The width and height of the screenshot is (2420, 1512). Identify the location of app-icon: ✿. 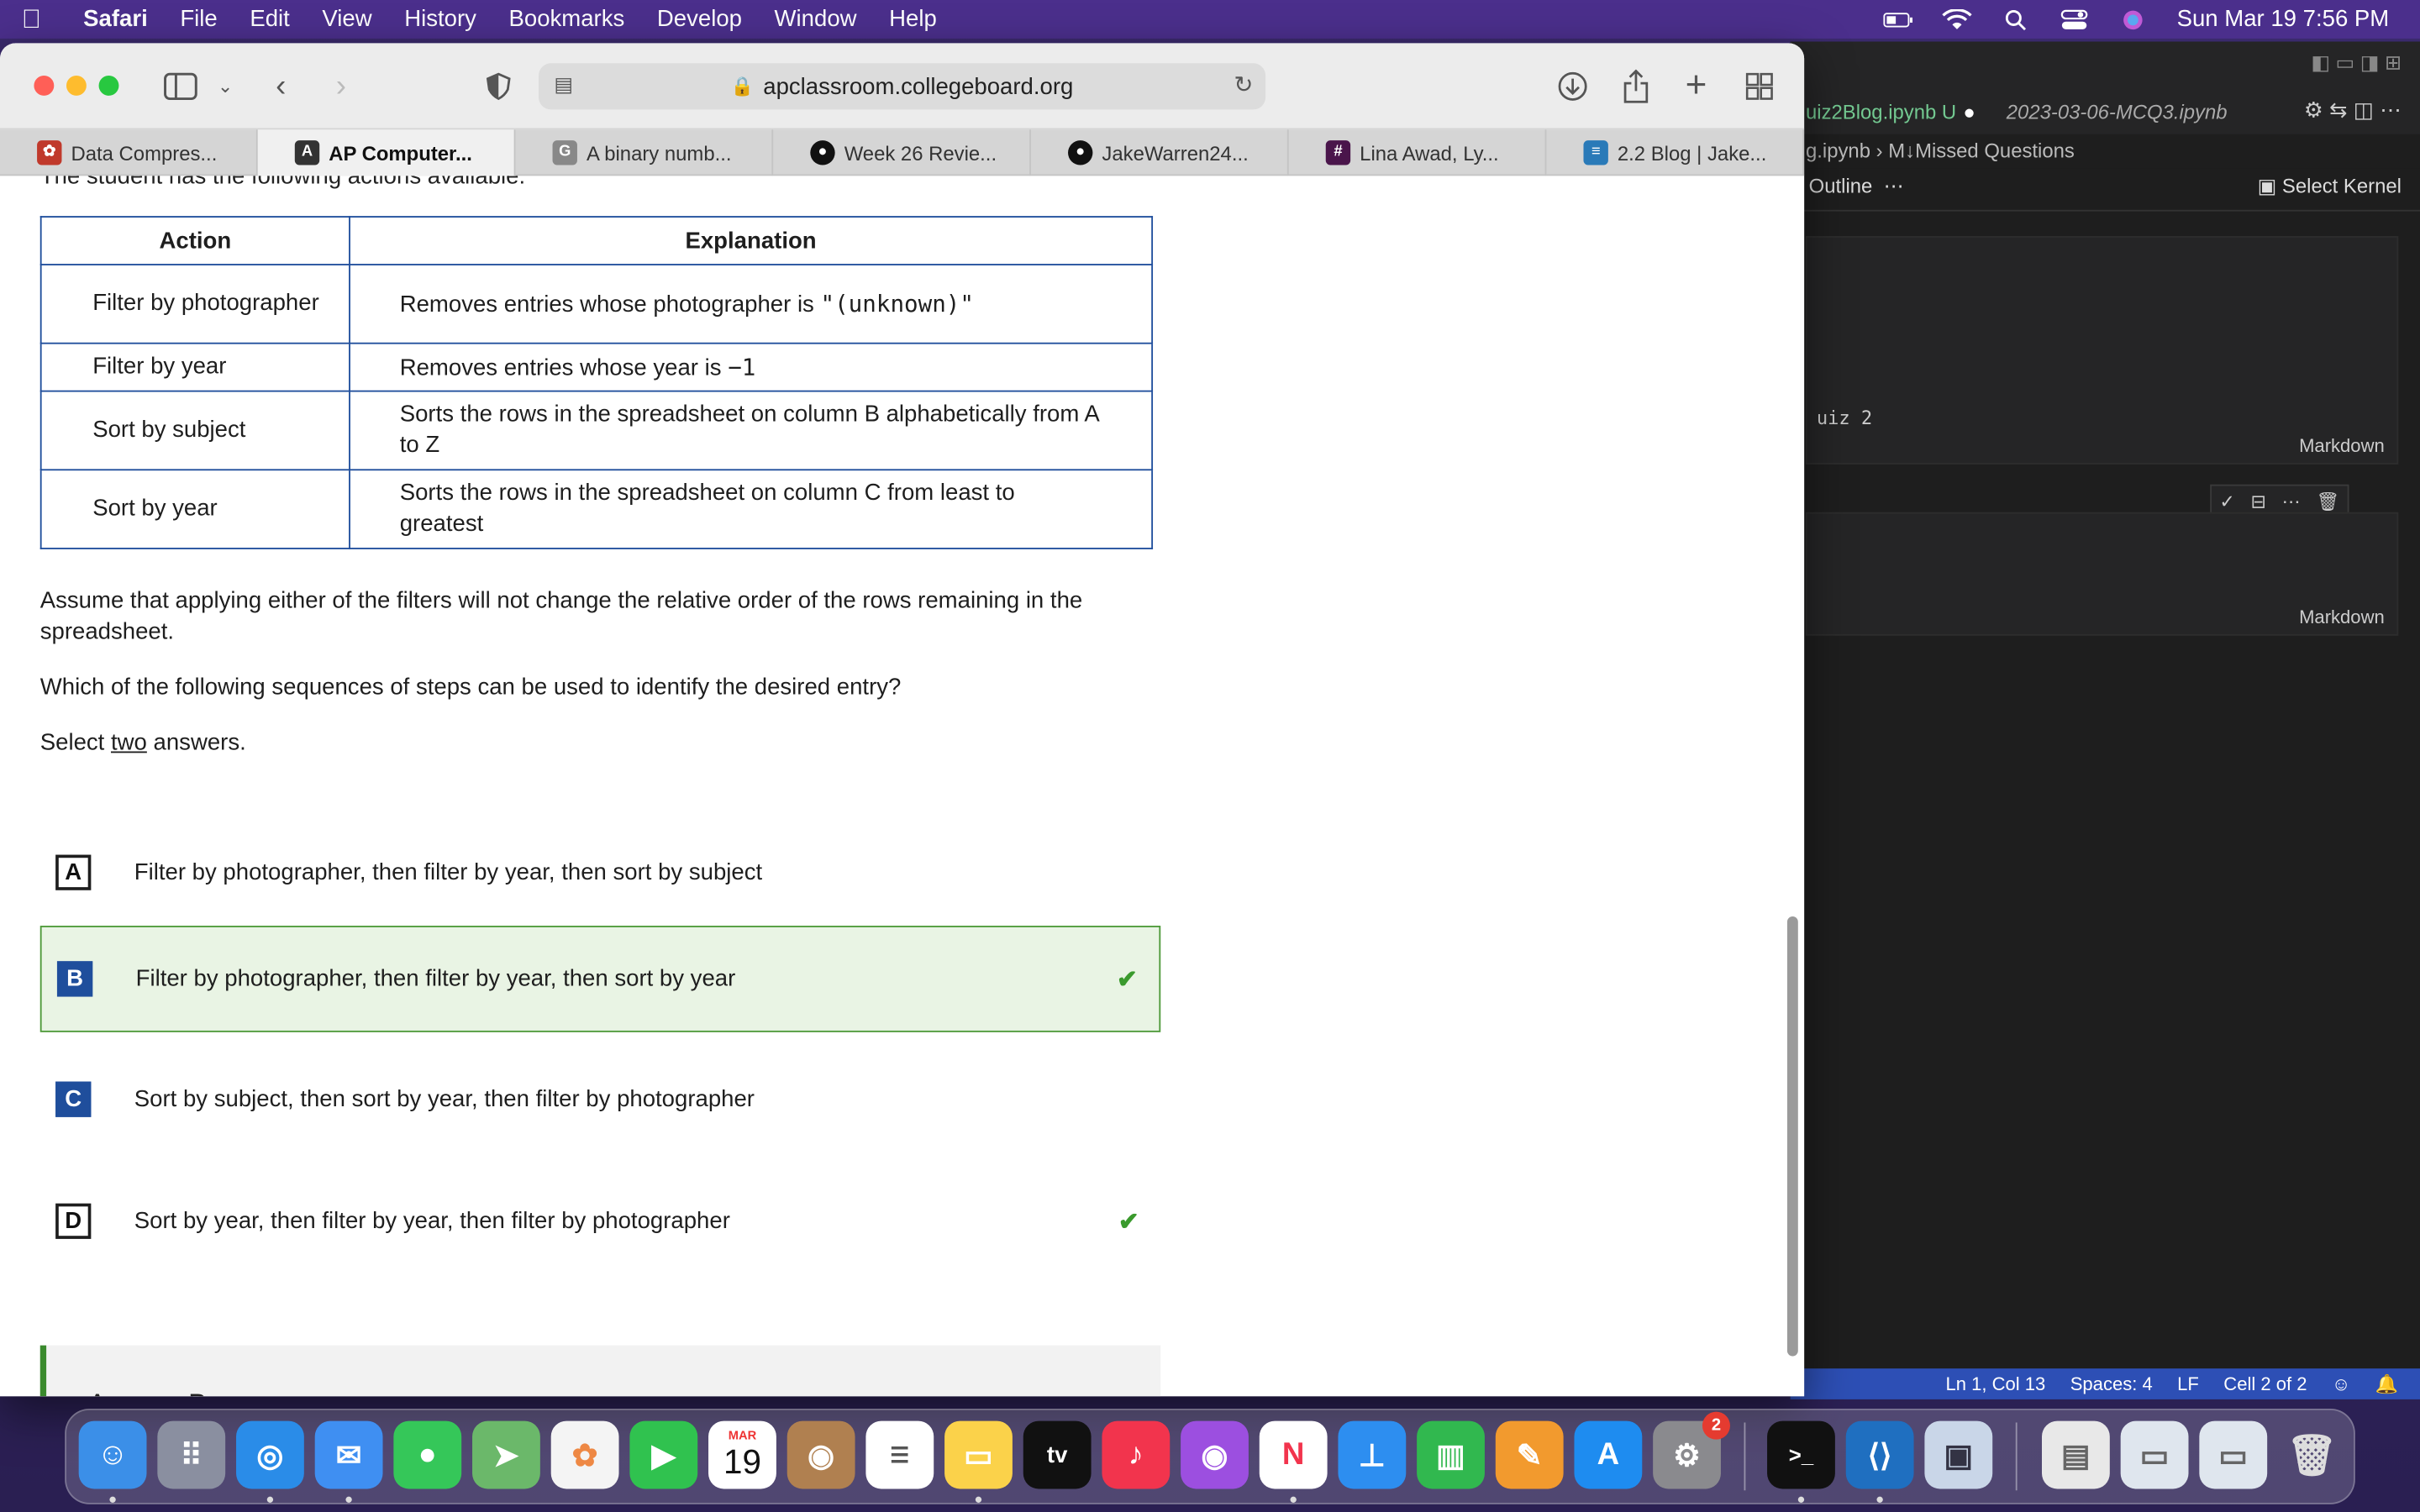
(50, 152).